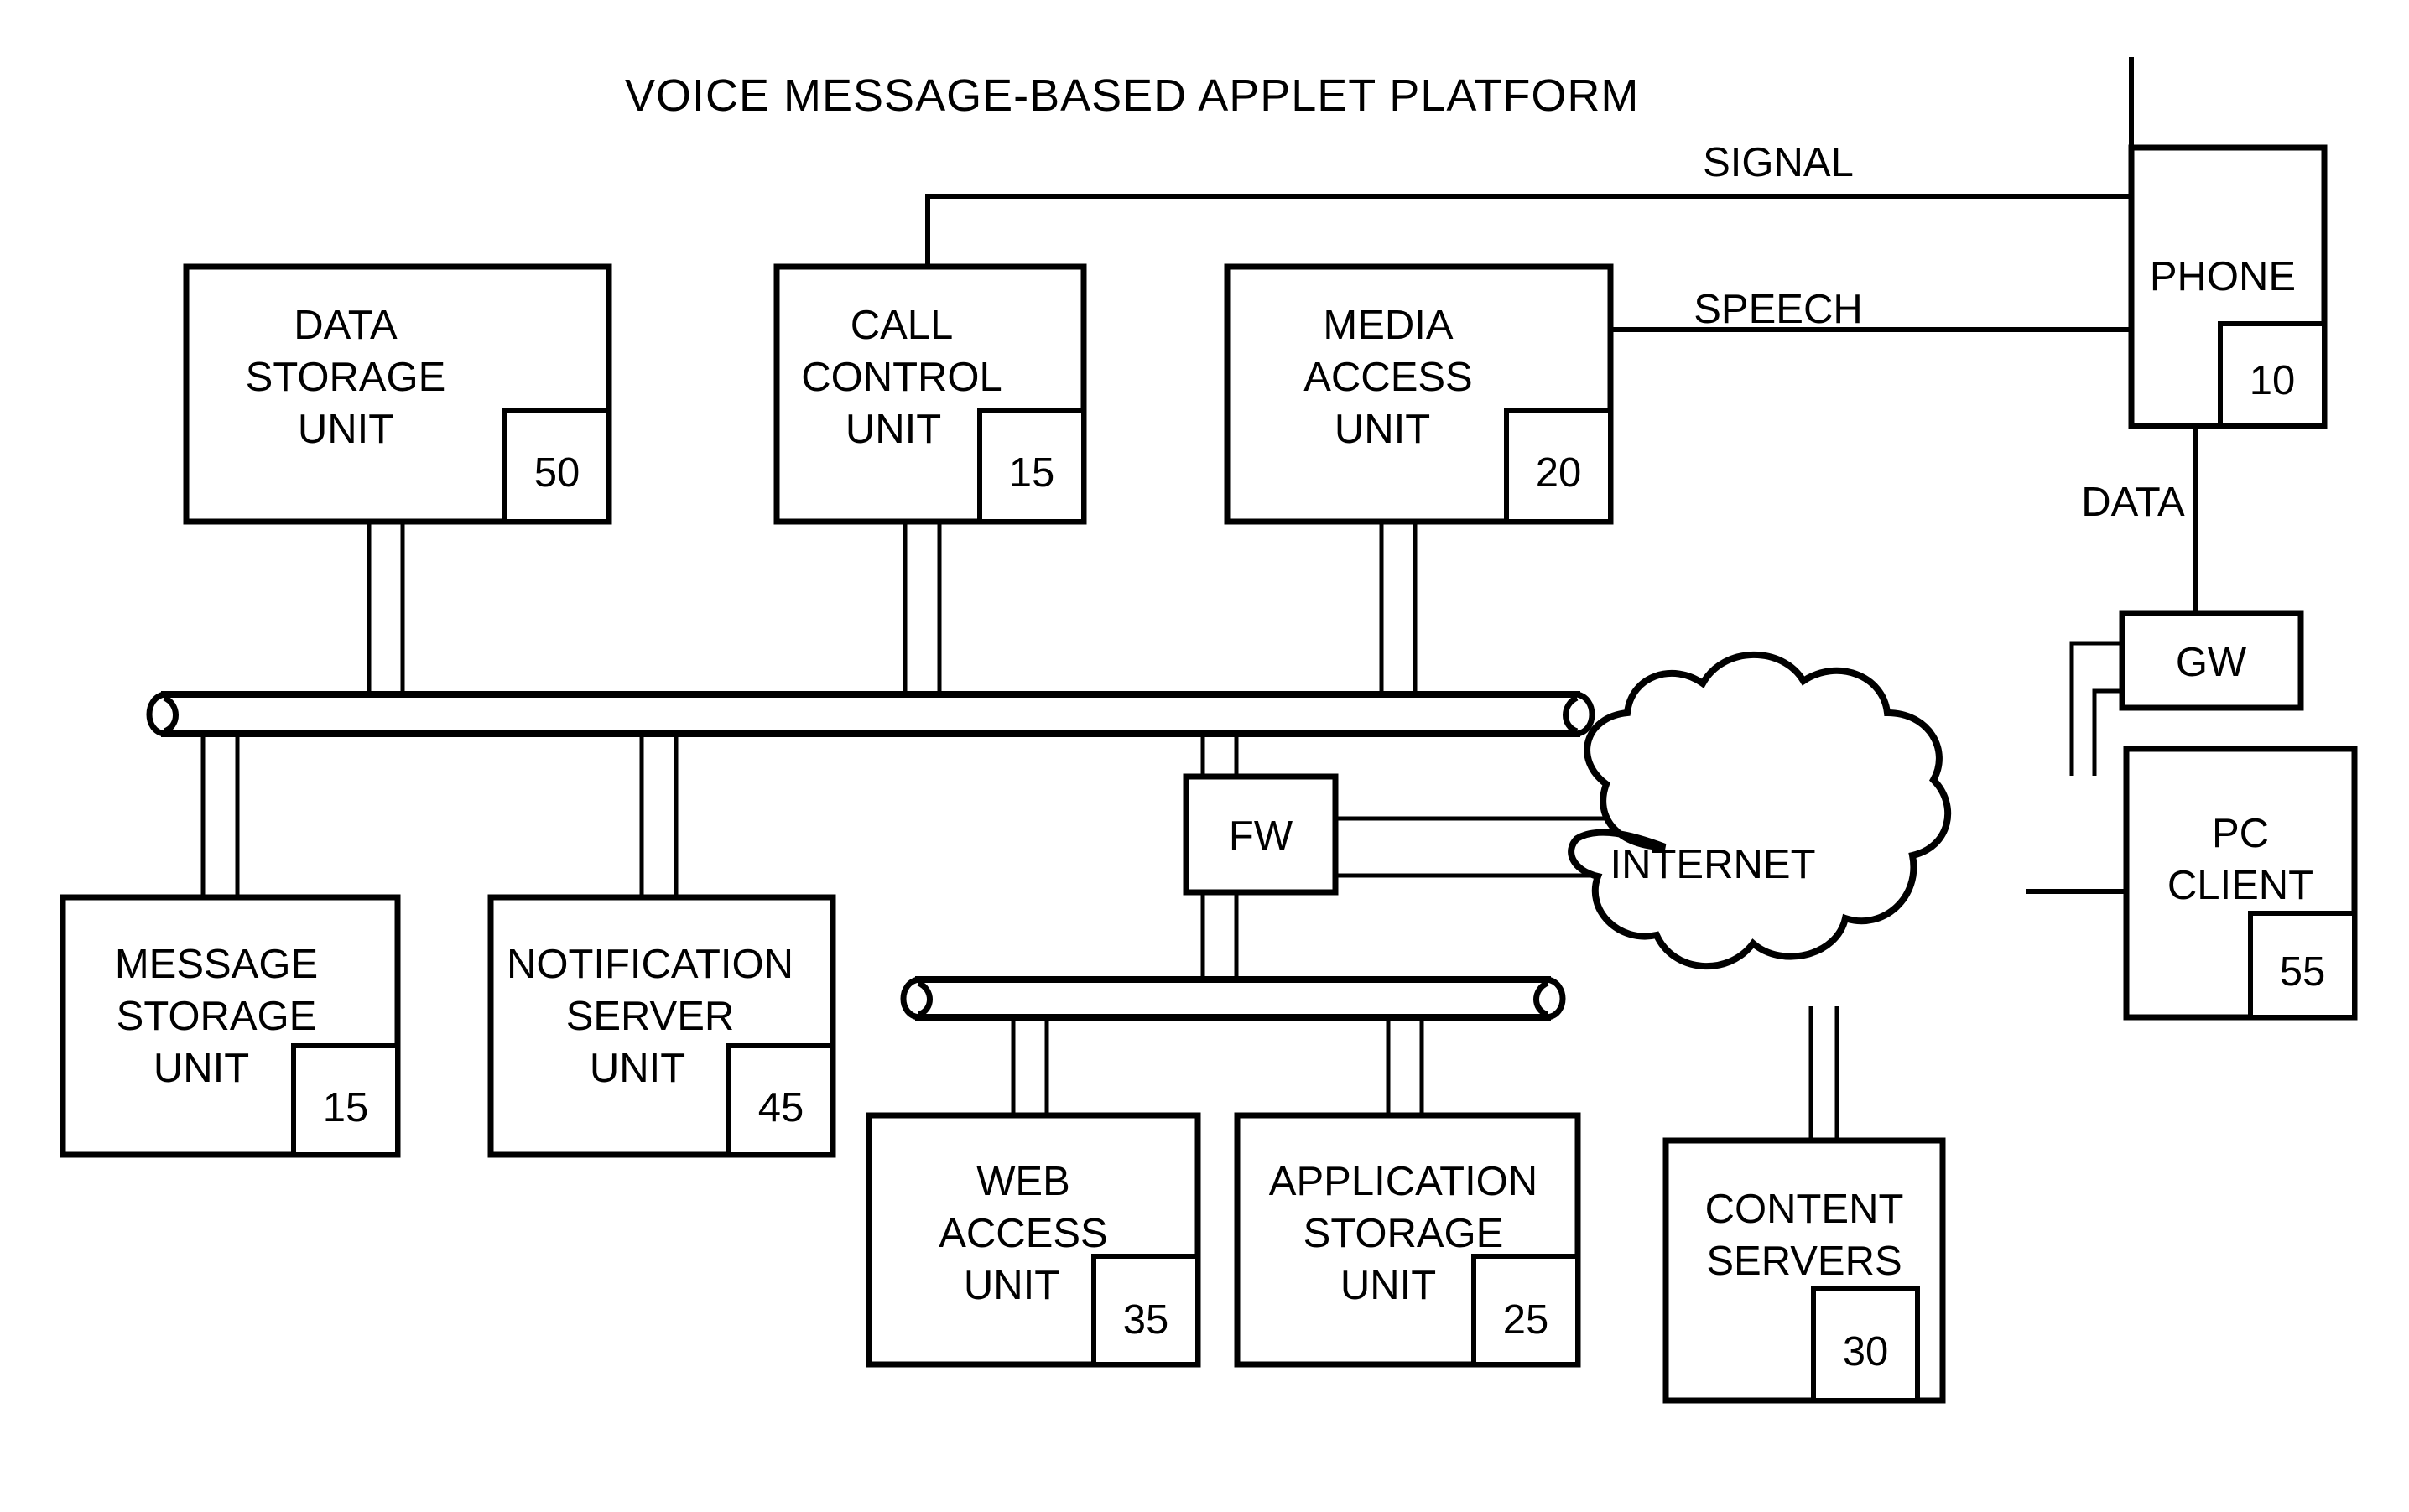  Describe the element at coordinates (1559, 473) in the screenshot. I see `media-access-ref-number: 20` at that location.